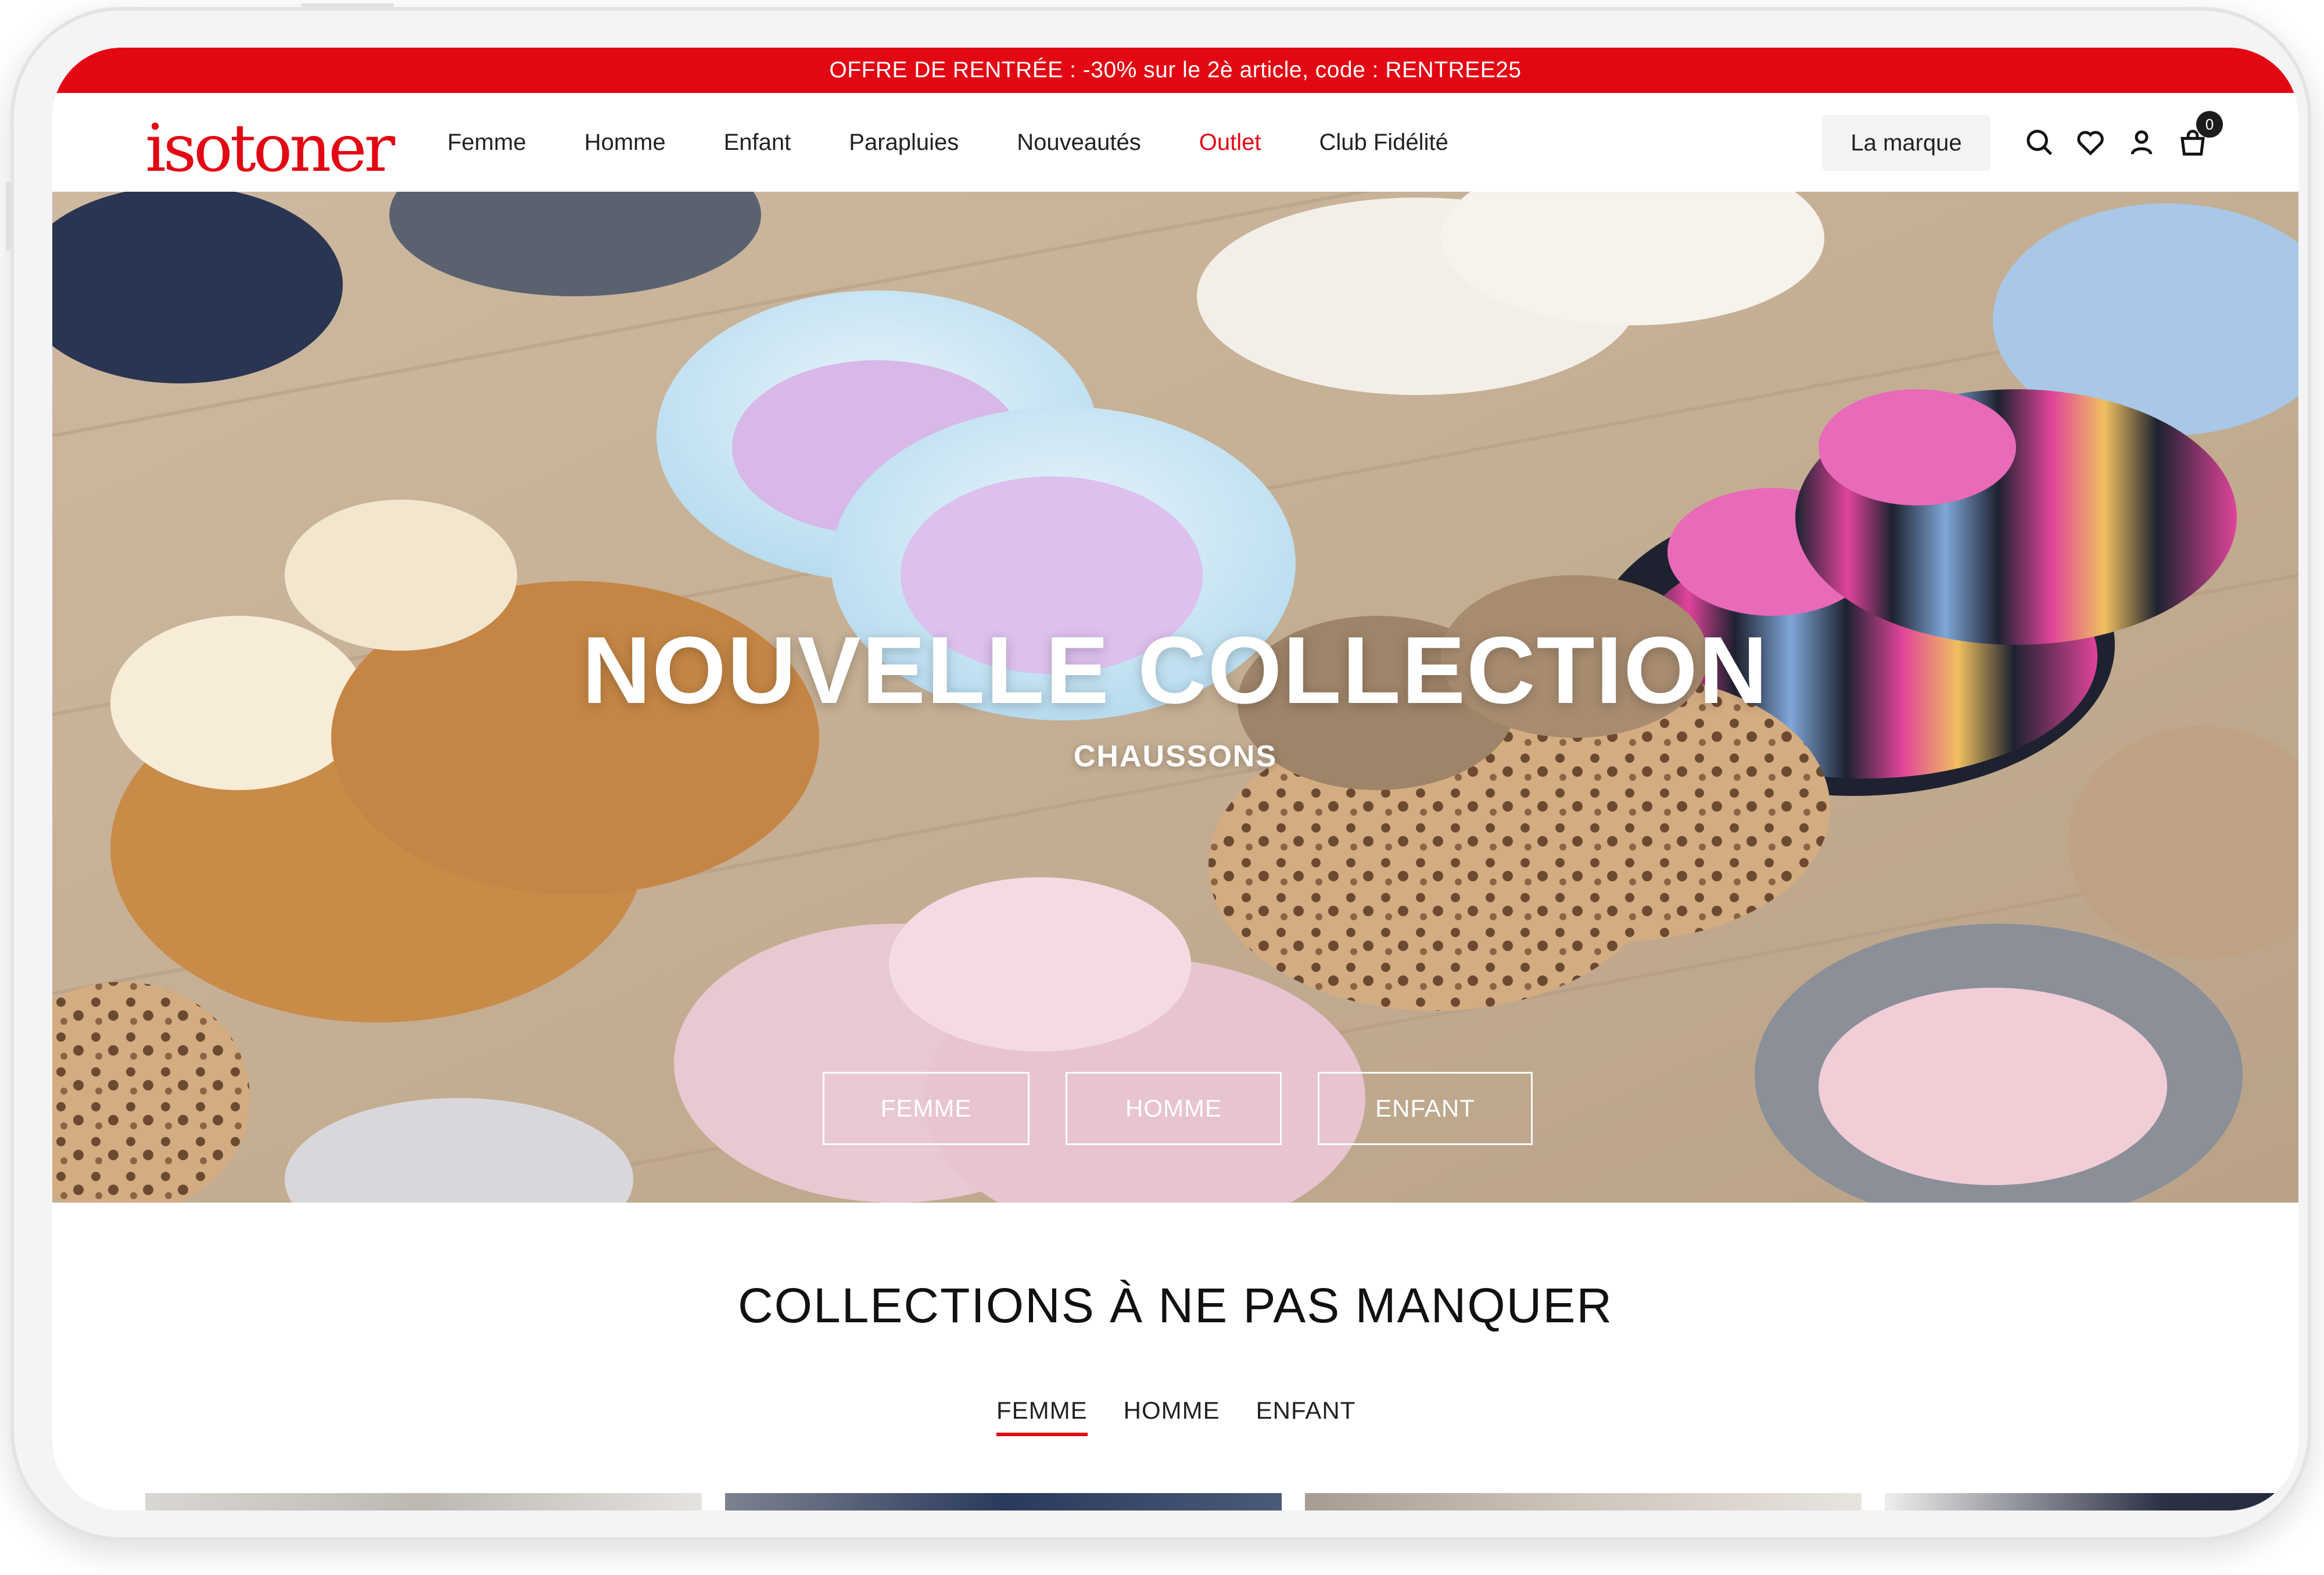 This screenshot has width=2324, height=1575. What do you see at coordinates (2141, 142) in the screenshot?
I see `user-icon` at bounding box center [2141, 142].